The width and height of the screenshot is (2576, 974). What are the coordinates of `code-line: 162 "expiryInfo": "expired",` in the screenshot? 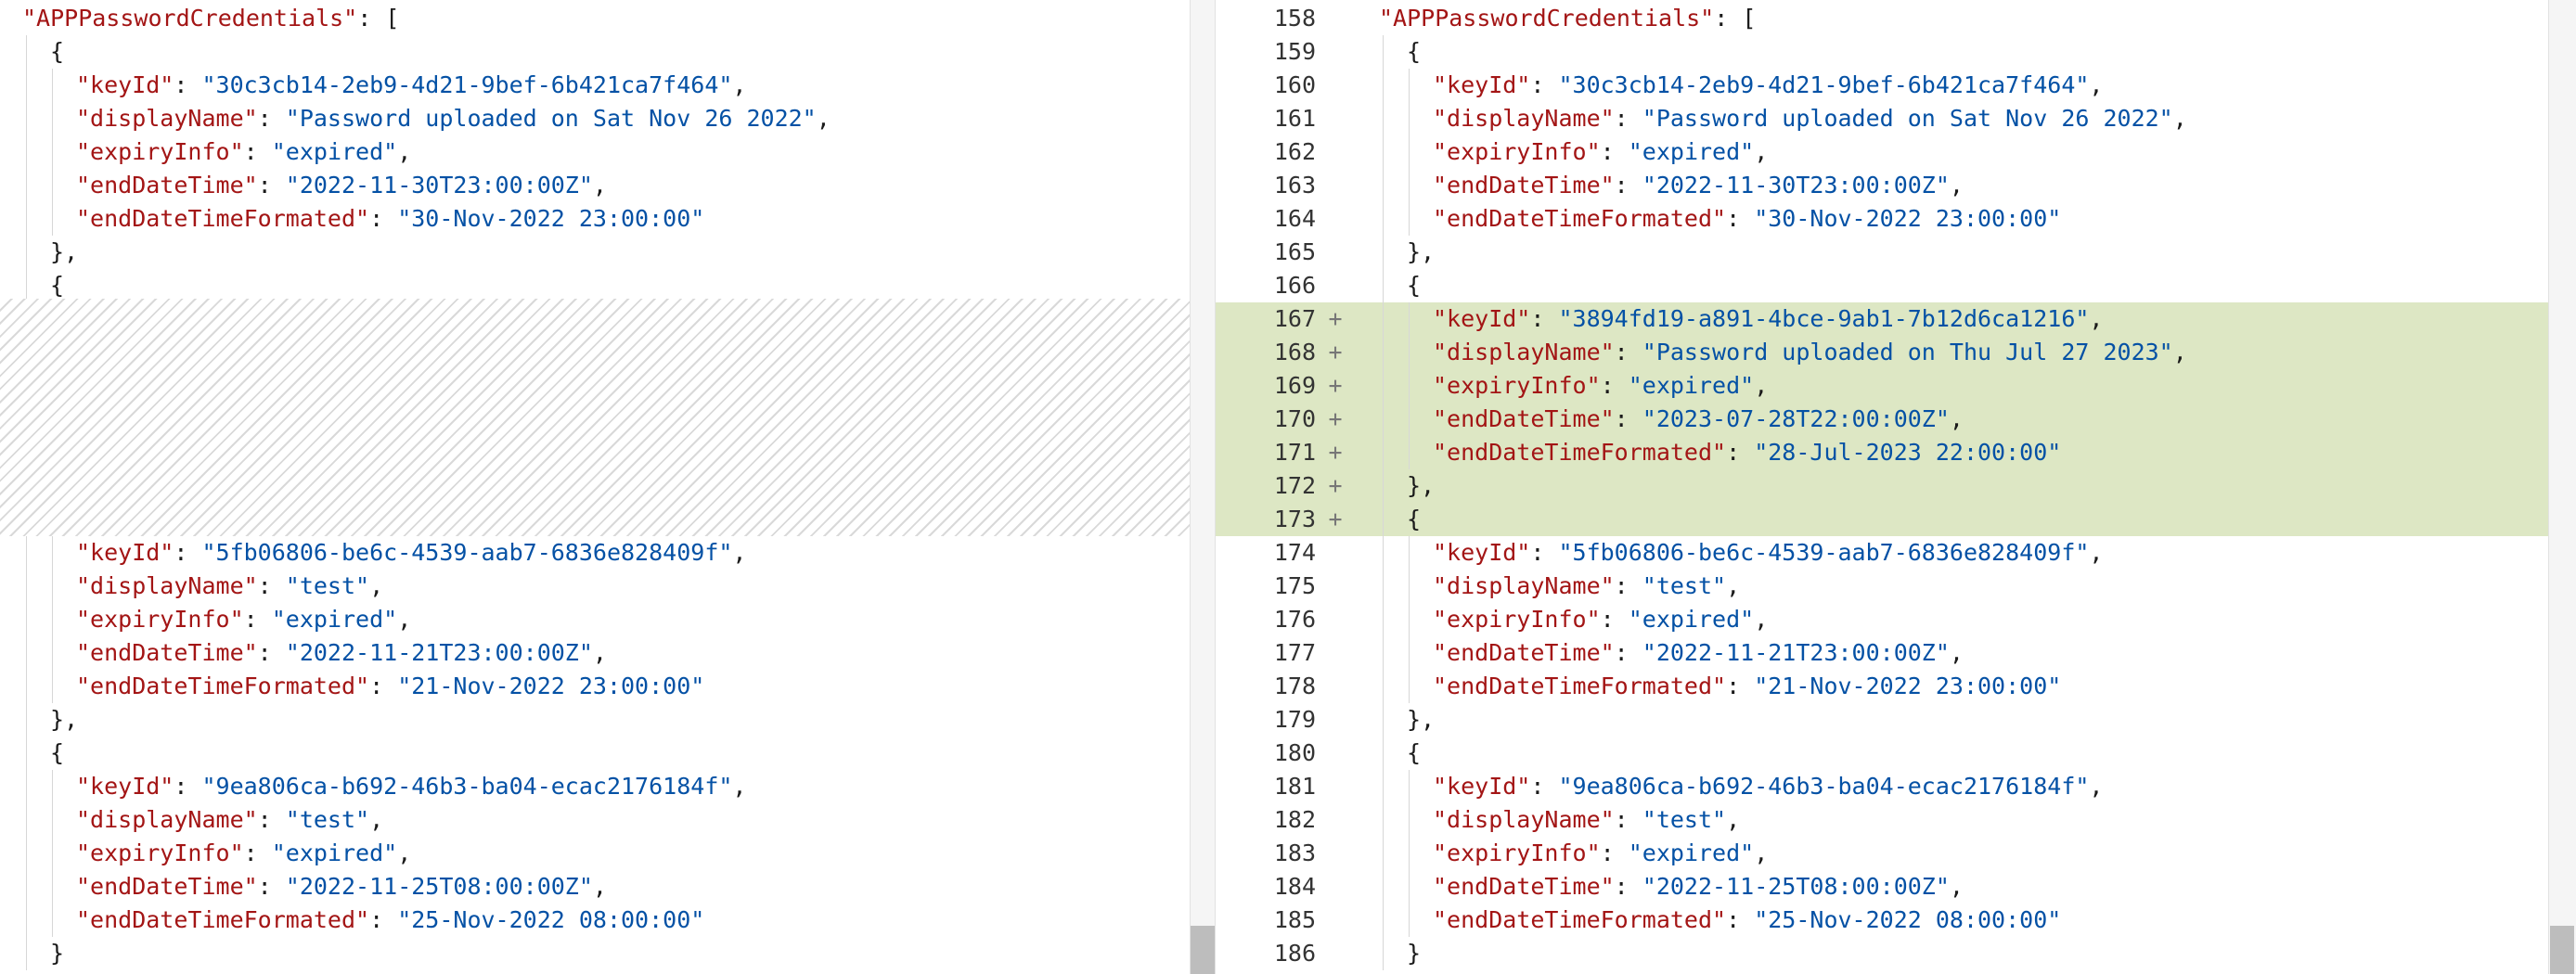 It's located at (1896, 152).